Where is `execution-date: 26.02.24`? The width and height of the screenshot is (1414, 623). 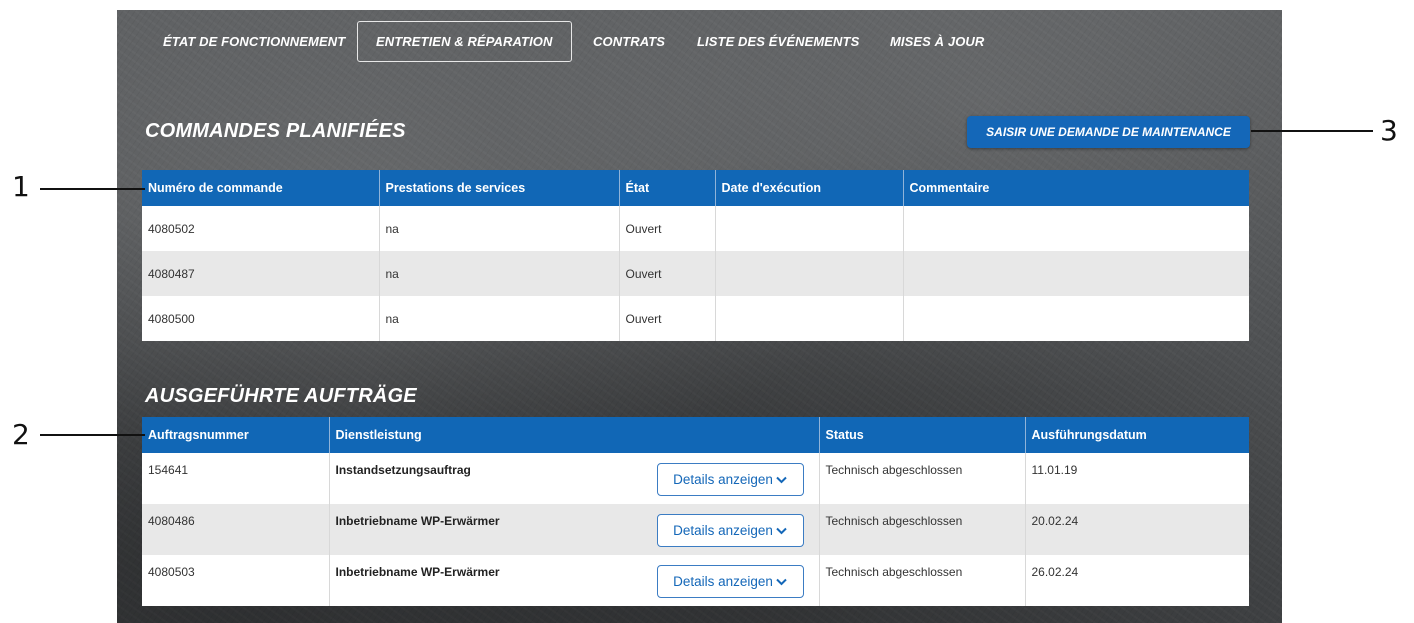 execution-date: 26.02.24 is located at coordinates (1137, 580).